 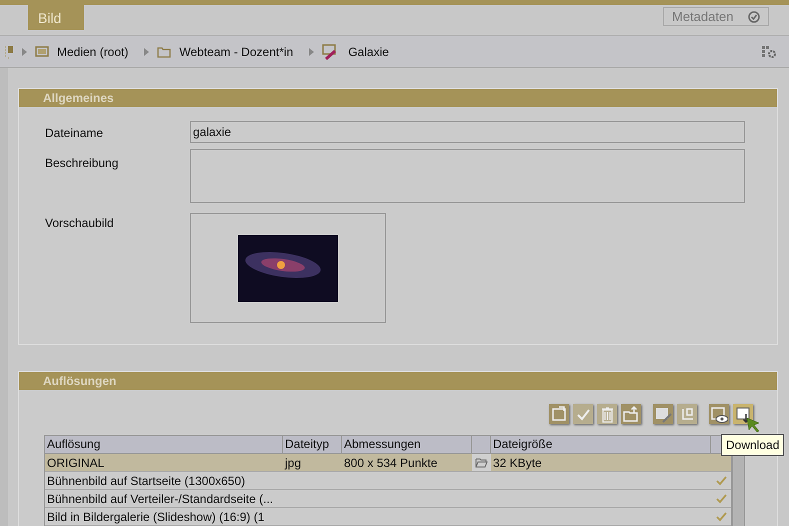 I want to click on table-cell-text: 32 KByte, so click(x=517, y=463).